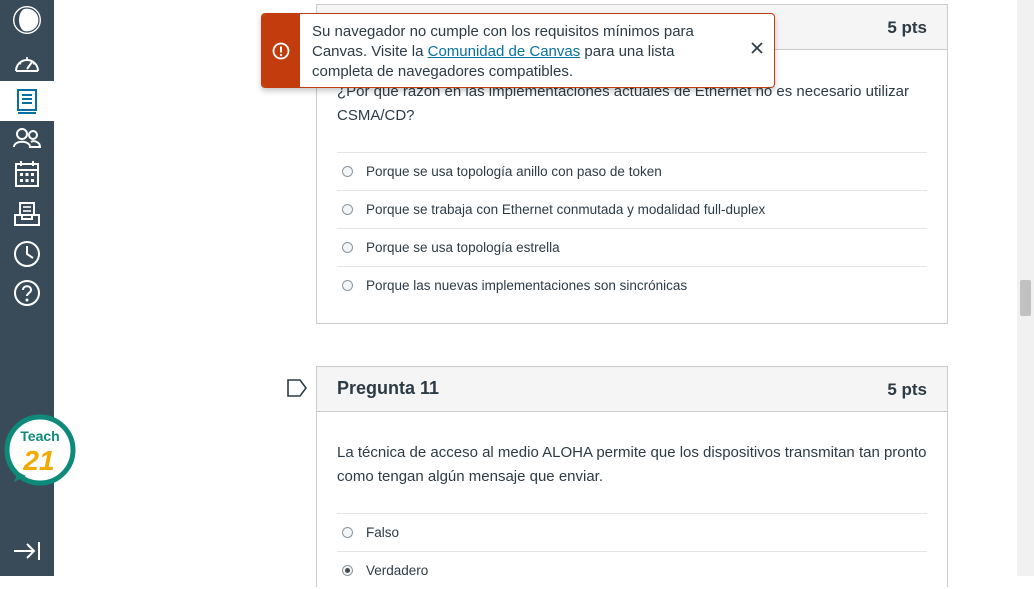 This screenshot has height=589, width=1034. I want to click on nav-courses, so click(27, 101).